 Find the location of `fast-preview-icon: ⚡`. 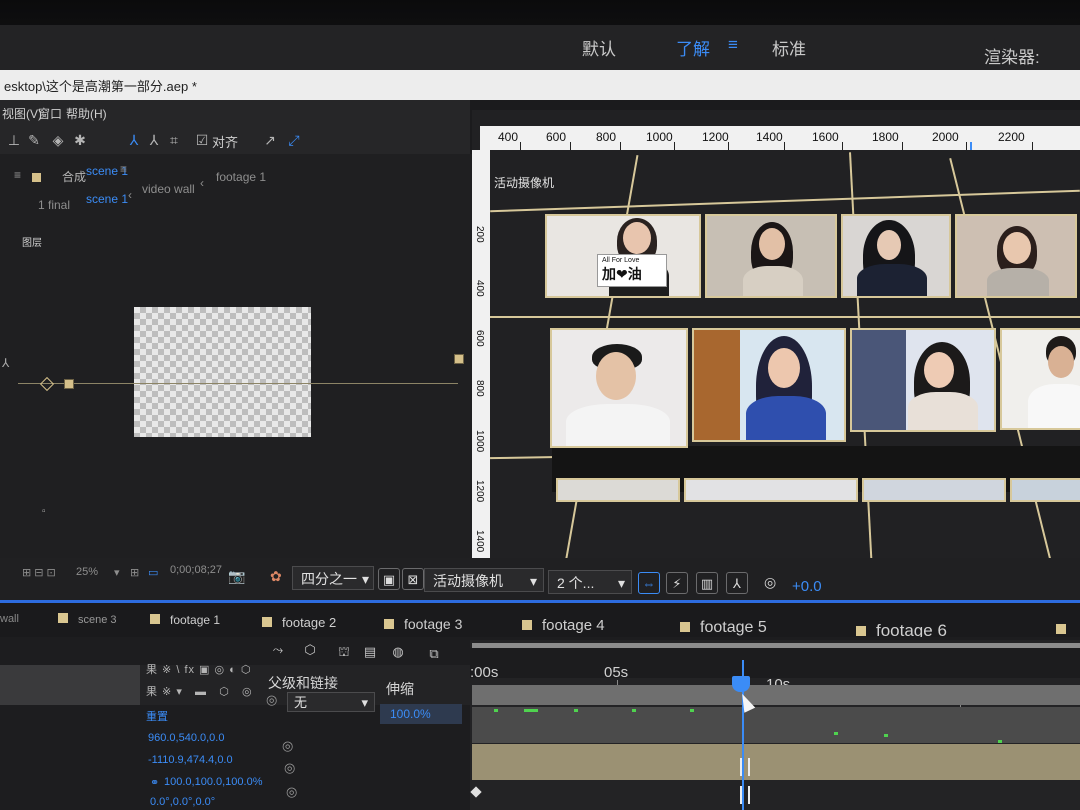

fast-preview-icon: ⚡ is located at coordinates (677, 583).